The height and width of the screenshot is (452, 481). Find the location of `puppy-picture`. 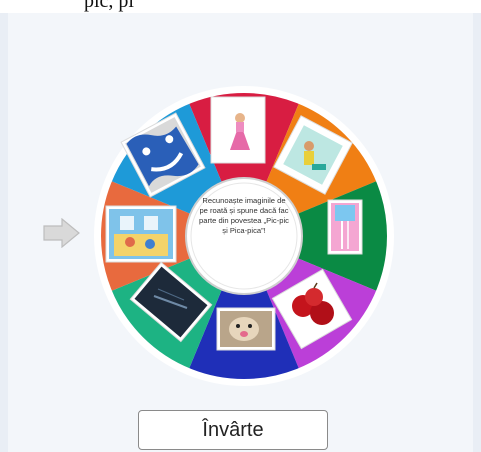

puppy-picture is located at coordinates (246, 329).